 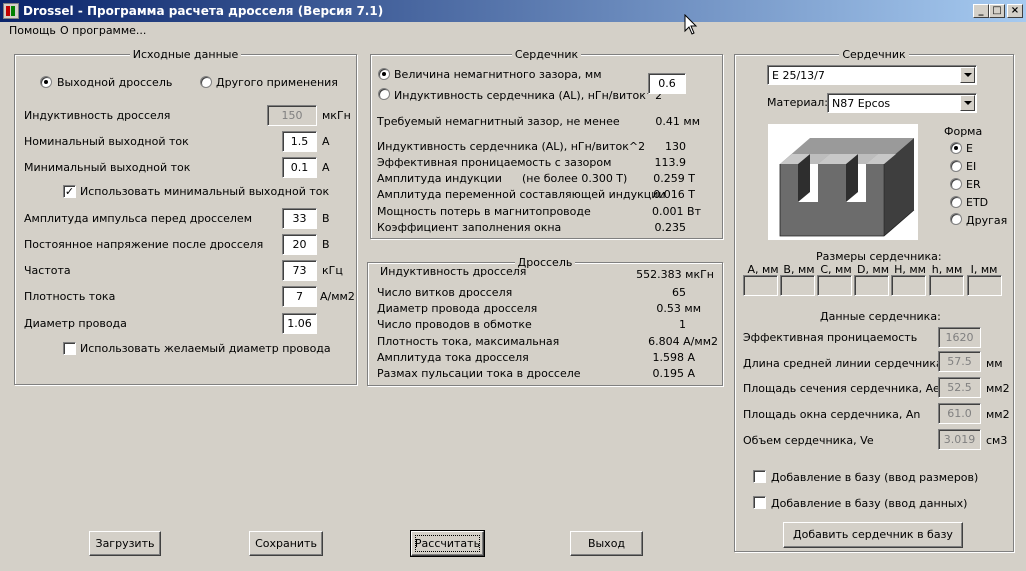 What do you see at coordinates (994, 363) in the screenshot?
I see `param-unit: мм` at bounding box center [994, 363].